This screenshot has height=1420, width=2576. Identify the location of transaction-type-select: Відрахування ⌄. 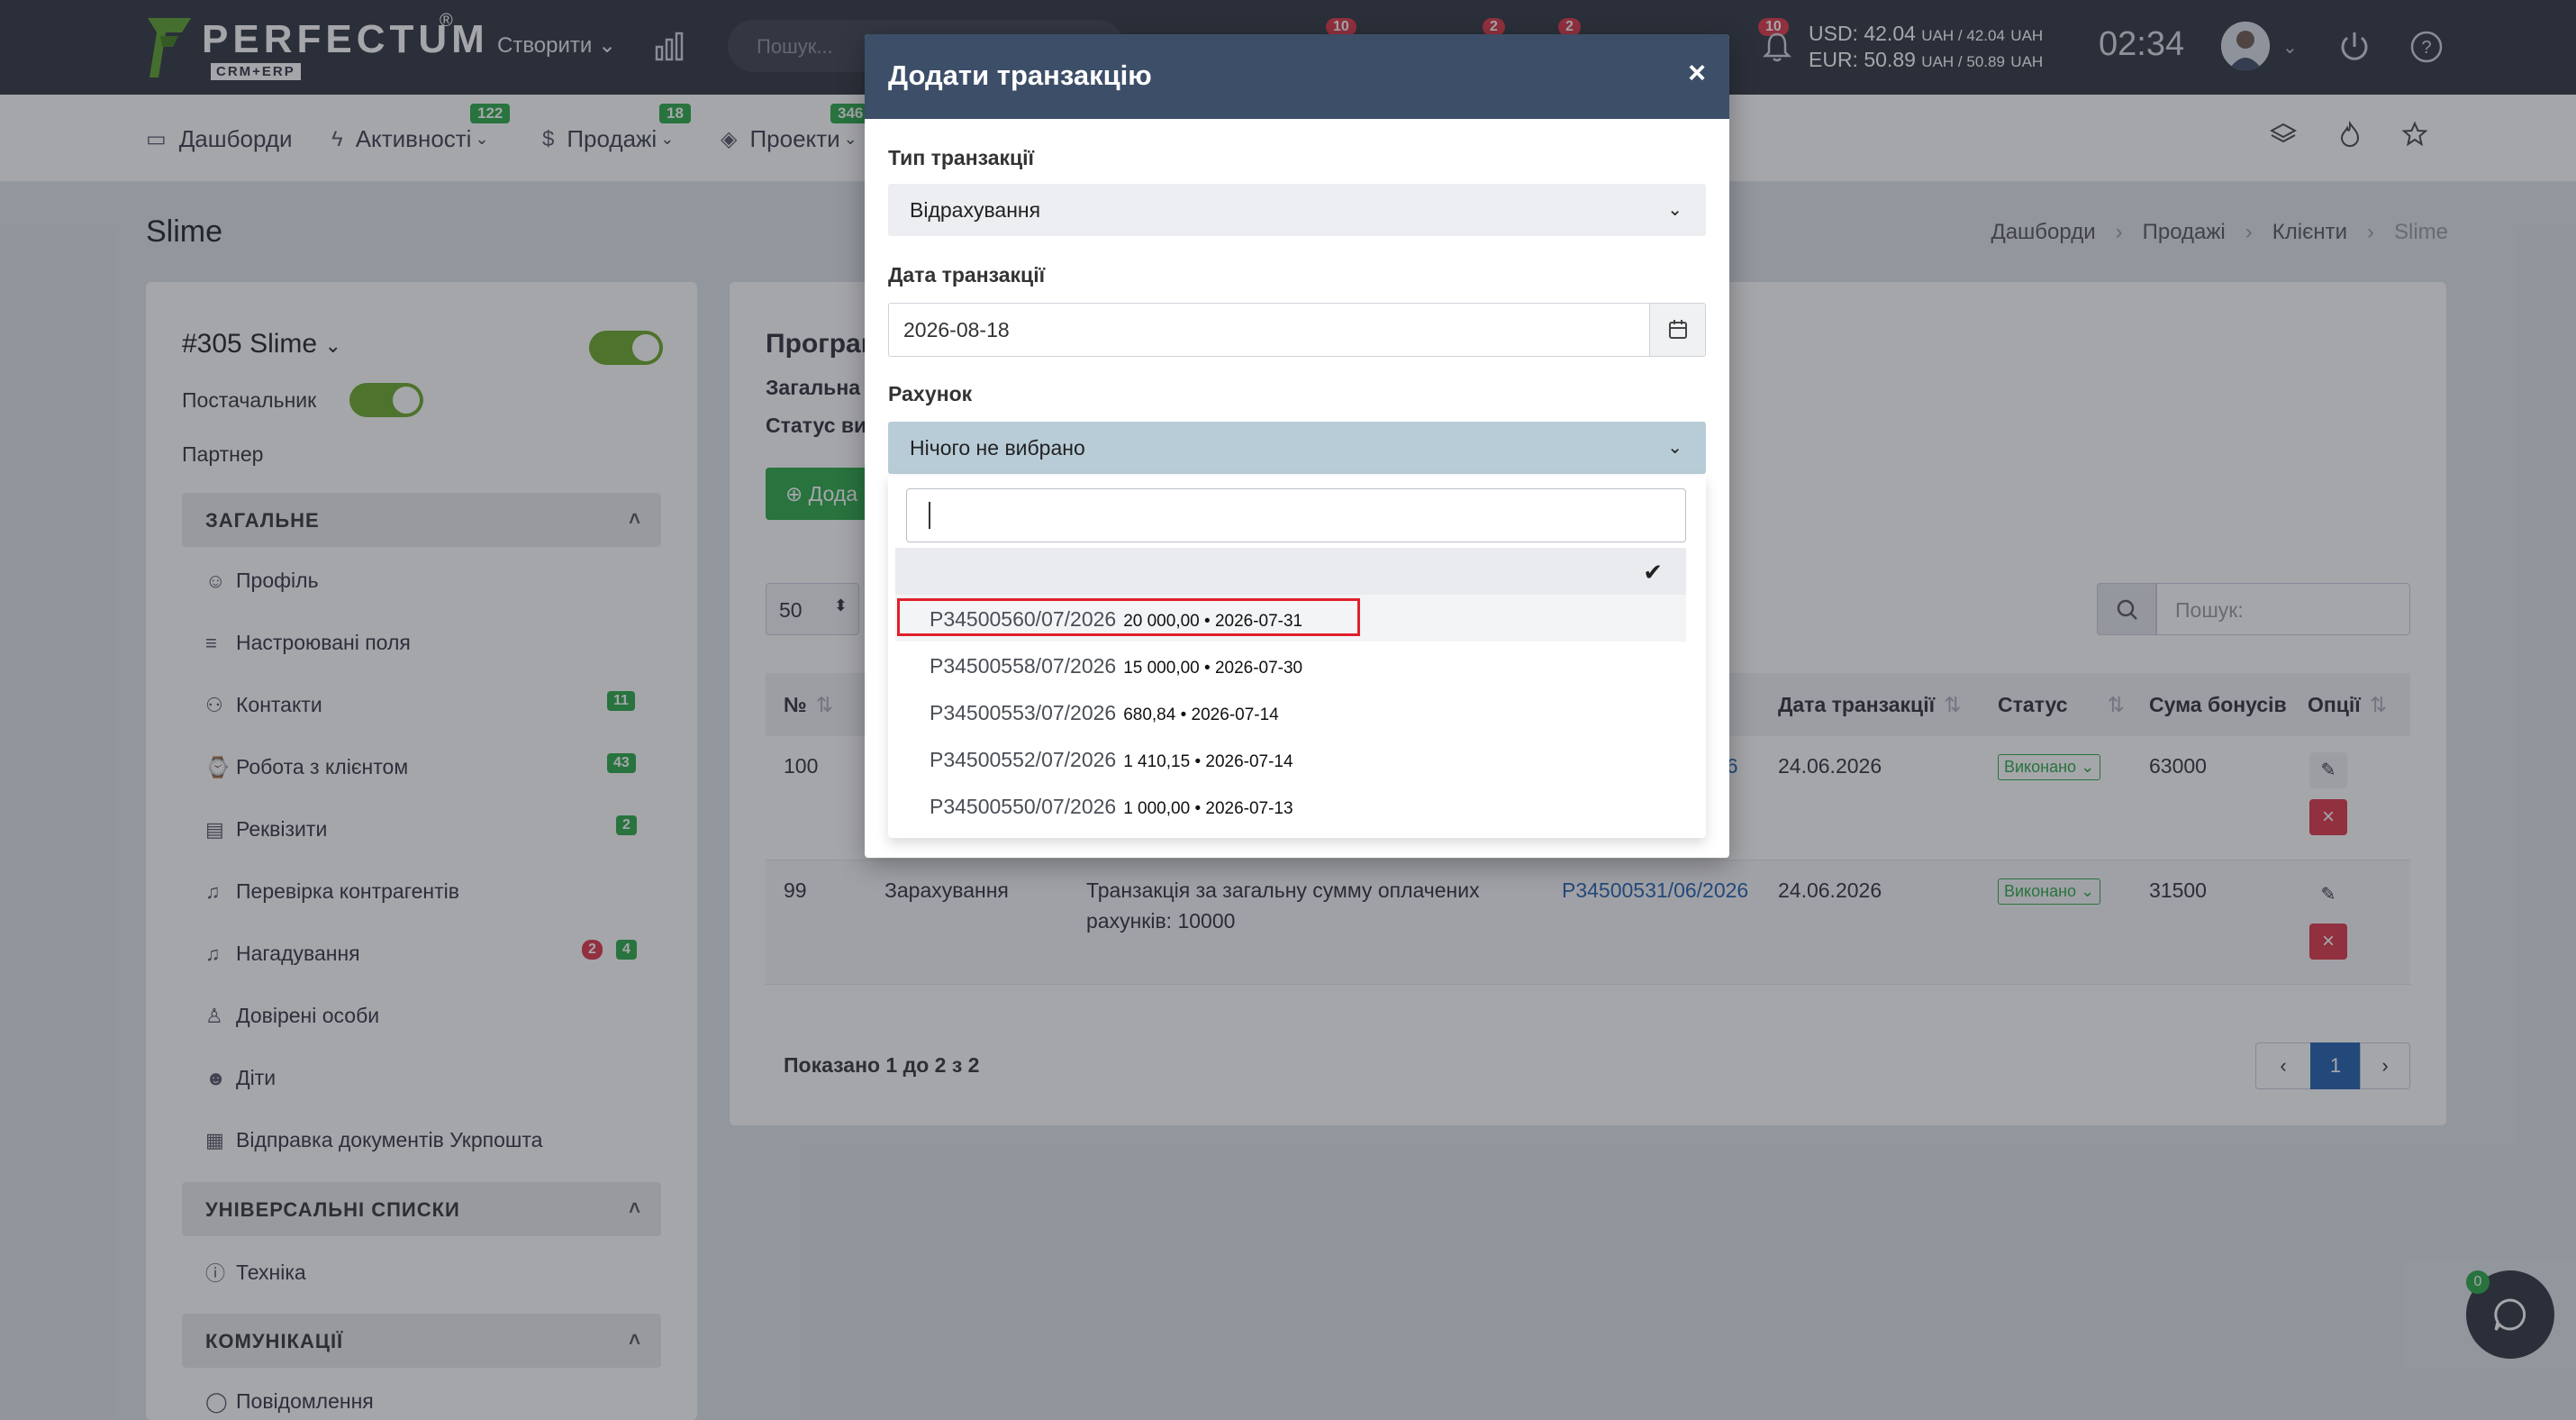
(1297, 210).